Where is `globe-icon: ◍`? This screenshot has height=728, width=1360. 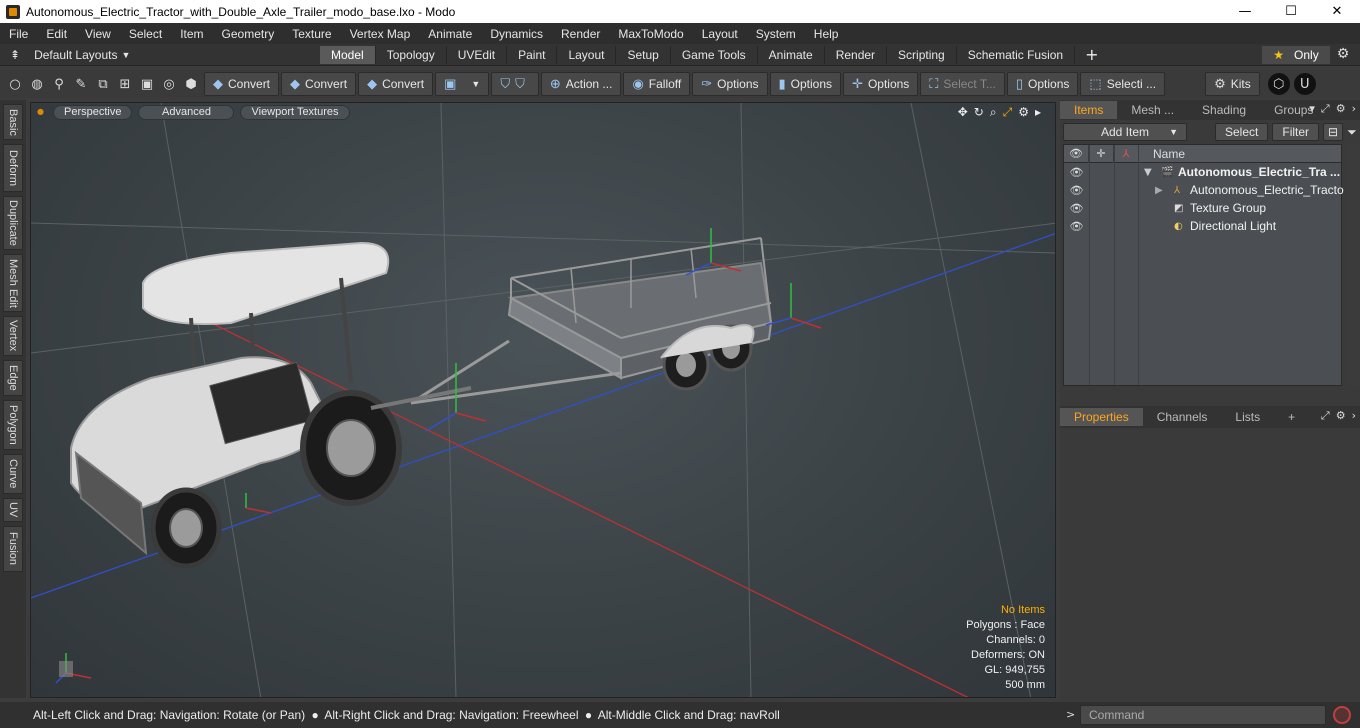
globe-icon: ◍ is located at coordinates (37, 84).